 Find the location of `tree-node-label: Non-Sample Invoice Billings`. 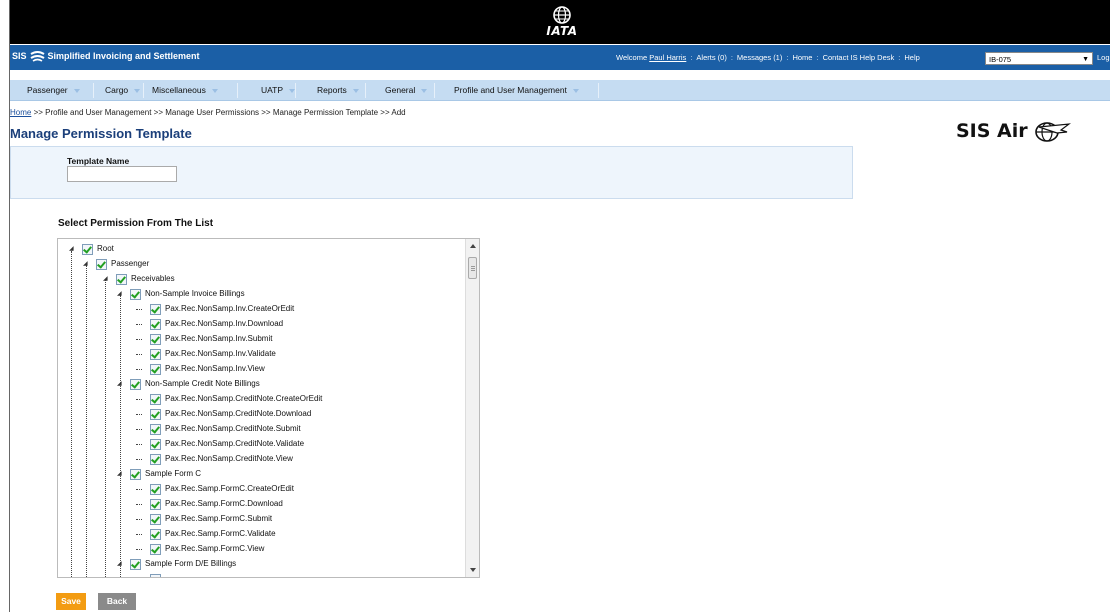

tree-node-label: Non-Sample Invoice Billings is located at coordinates (195, 293).